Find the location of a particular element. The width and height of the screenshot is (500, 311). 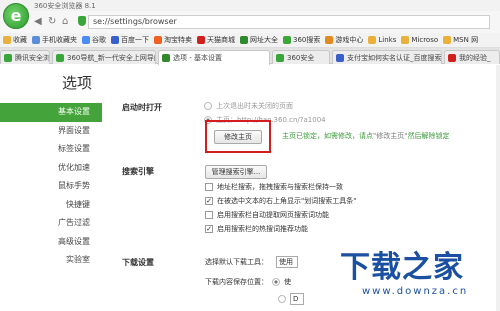

sidebar-item: 实验室 is located at coordinates (51, 260).